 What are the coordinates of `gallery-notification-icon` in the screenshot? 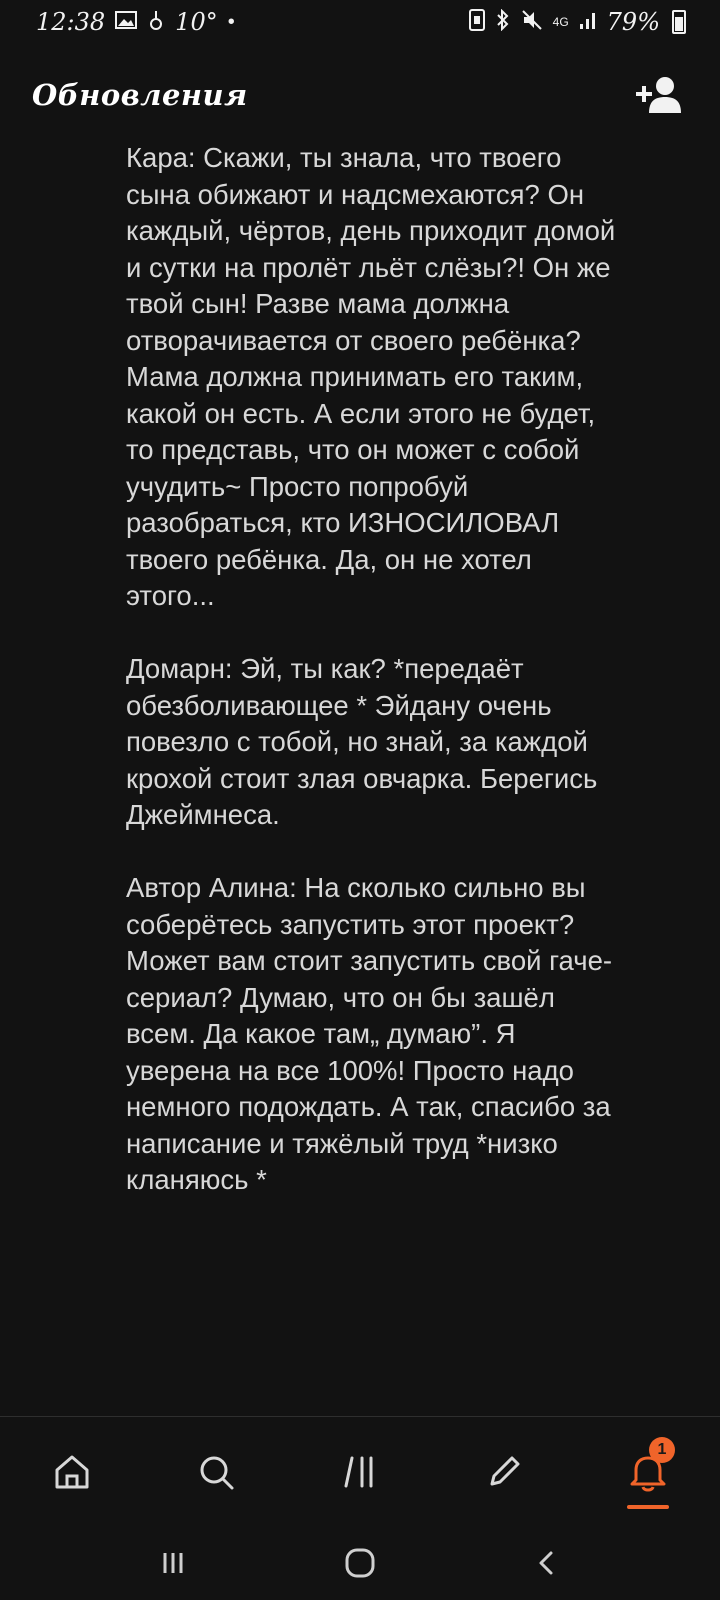 It's located at (126, 22).